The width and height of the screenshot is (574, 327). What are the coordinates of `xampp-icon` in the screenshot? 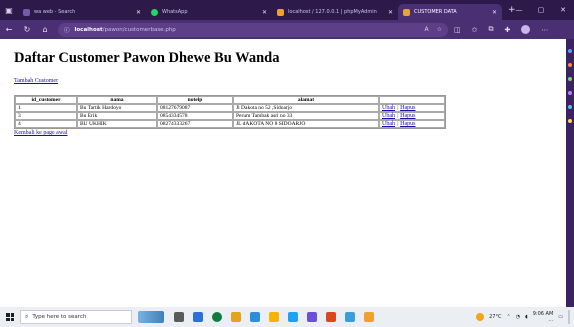 It's located at (369, 317).